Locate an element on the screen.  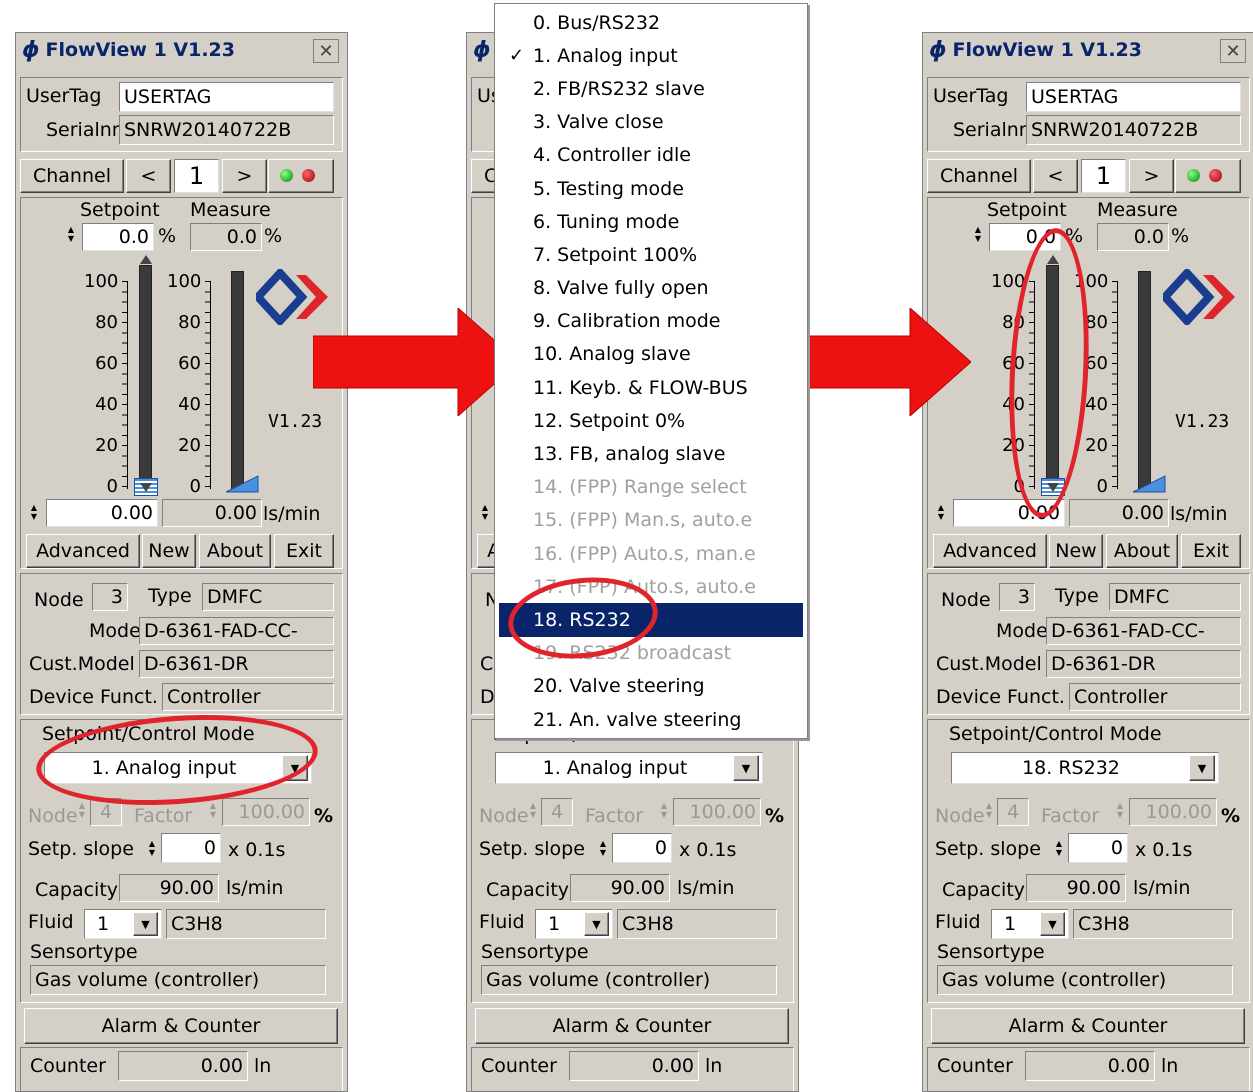
menu-item-9: 9. Calibration mode is located at coordinates (651, 321).